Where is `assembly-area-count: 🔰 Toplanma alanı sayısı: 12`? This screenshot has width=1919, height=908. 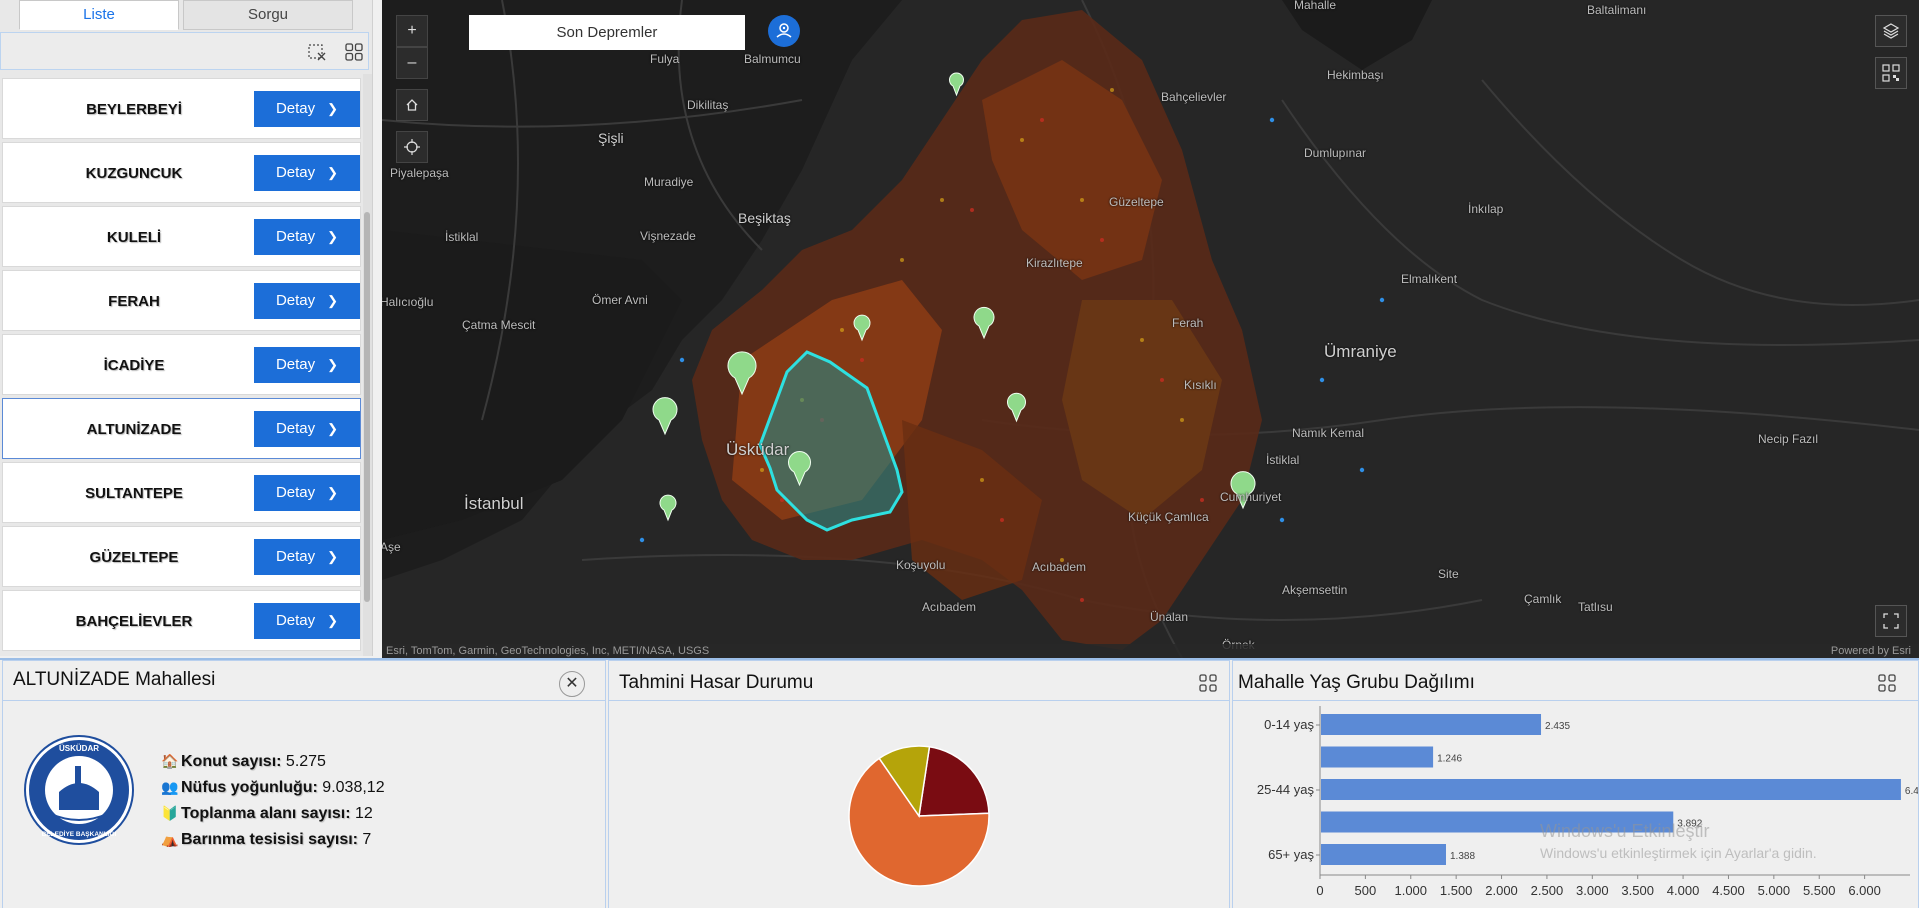 assembly-area-count: 🔰 Toplanma alanı sayısı: 12 is located at coordinates (267, 814).